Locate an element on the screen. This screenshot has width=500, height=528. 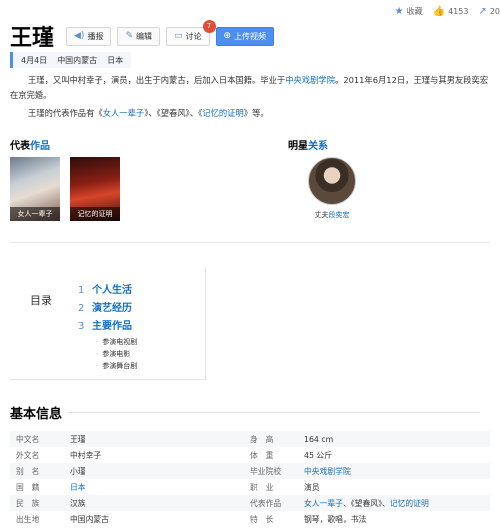
pencil-icon: ✎ is located at coordinates (129, 36).